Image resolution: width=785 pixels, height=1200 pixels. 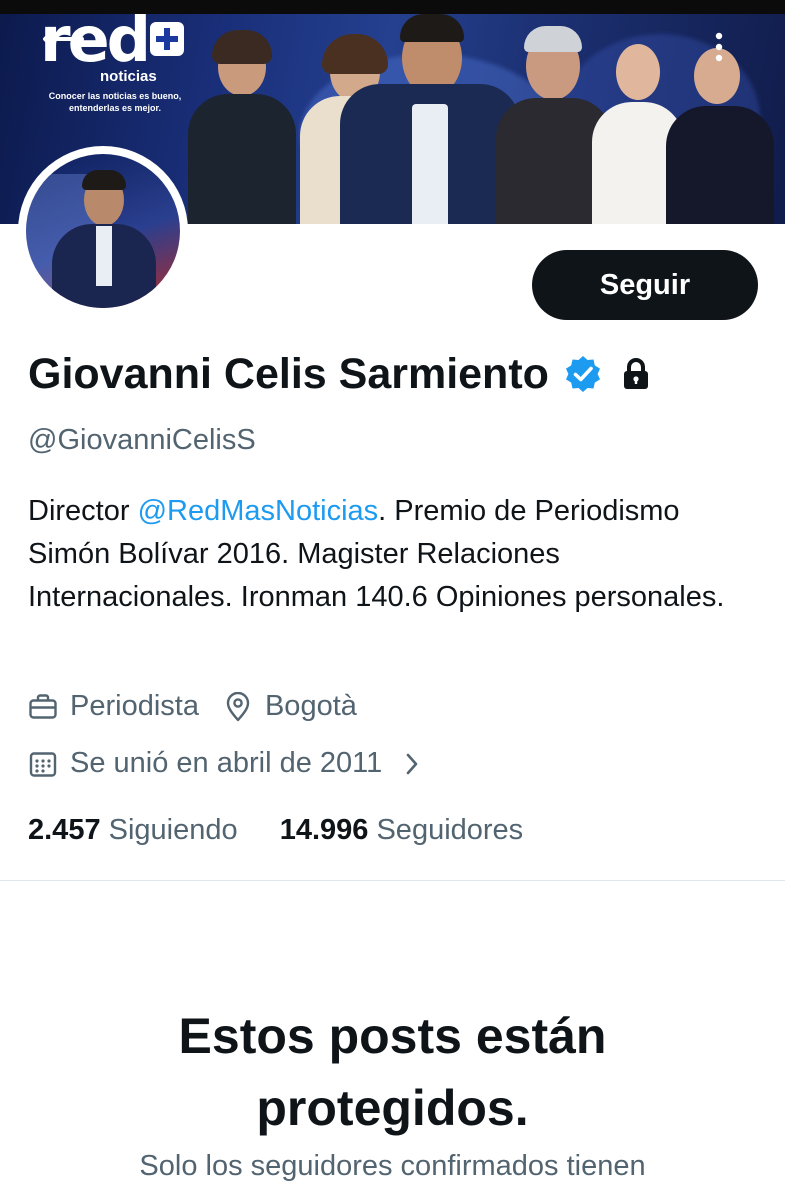 What do you see at coordinates (392, 1166) in the screenshot?
I see `protected-subtitle: Solo los seguidores confirmados tienen` at bounding box center [392, 1166].